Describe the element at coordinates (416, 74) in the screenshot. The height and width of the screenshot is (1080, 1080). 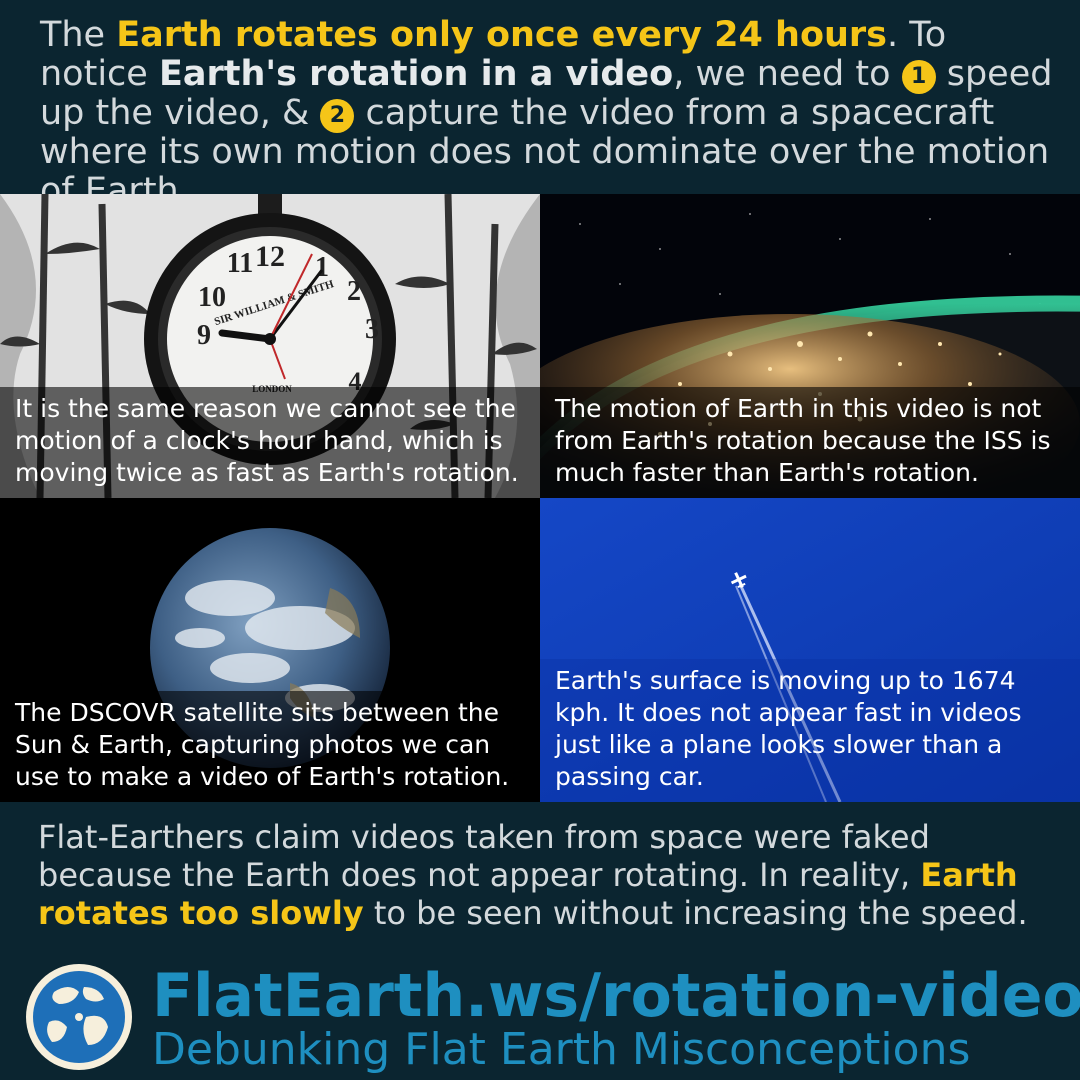
I see `intro-bold: Earth's rotation in a video` at that location.